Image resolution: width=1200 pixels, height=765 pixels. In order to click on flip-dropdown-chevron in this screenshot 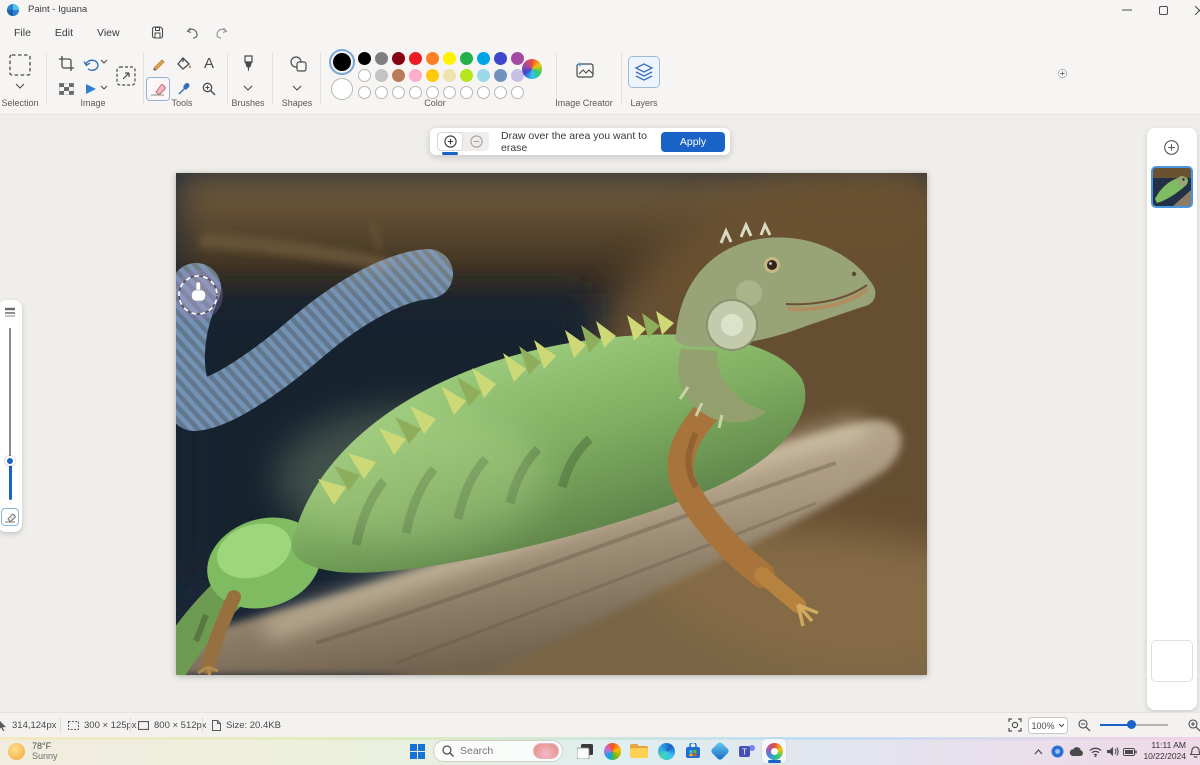, I will do `click(104, 87)`.